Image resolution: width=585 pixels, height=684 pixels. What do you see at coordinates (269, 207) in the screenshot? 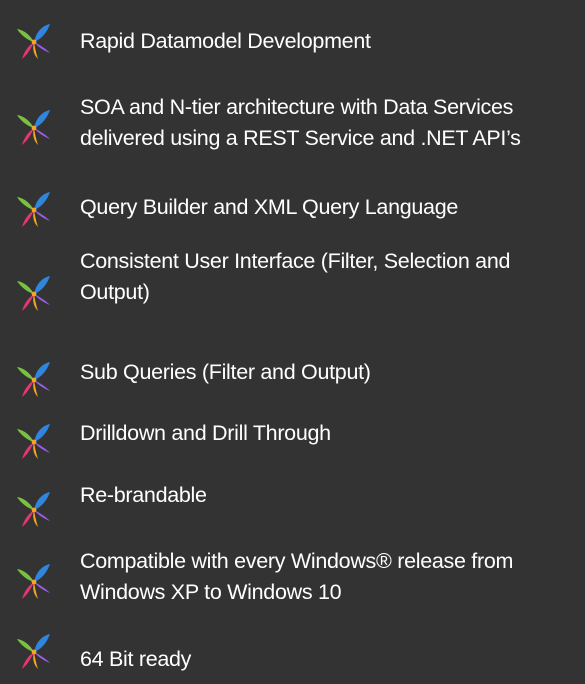
I see `feature-text: Query Builder and XML Query Language` at bounding box center [269, 207].